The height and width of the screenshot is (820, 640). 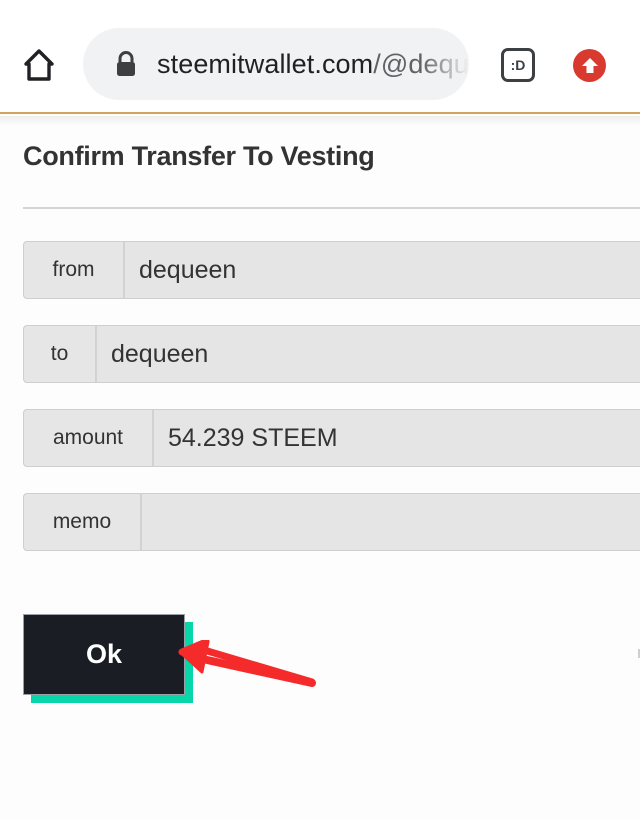 I want to click on from-label: from, so click(x=74, y=270).